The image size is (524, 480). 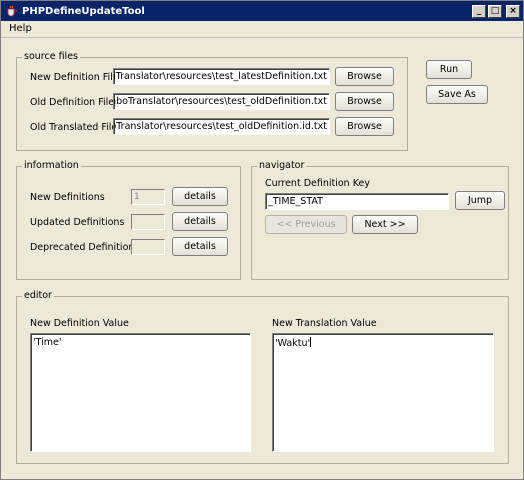 I want to click on next-button: Next >>, so click(x=385, y=224).